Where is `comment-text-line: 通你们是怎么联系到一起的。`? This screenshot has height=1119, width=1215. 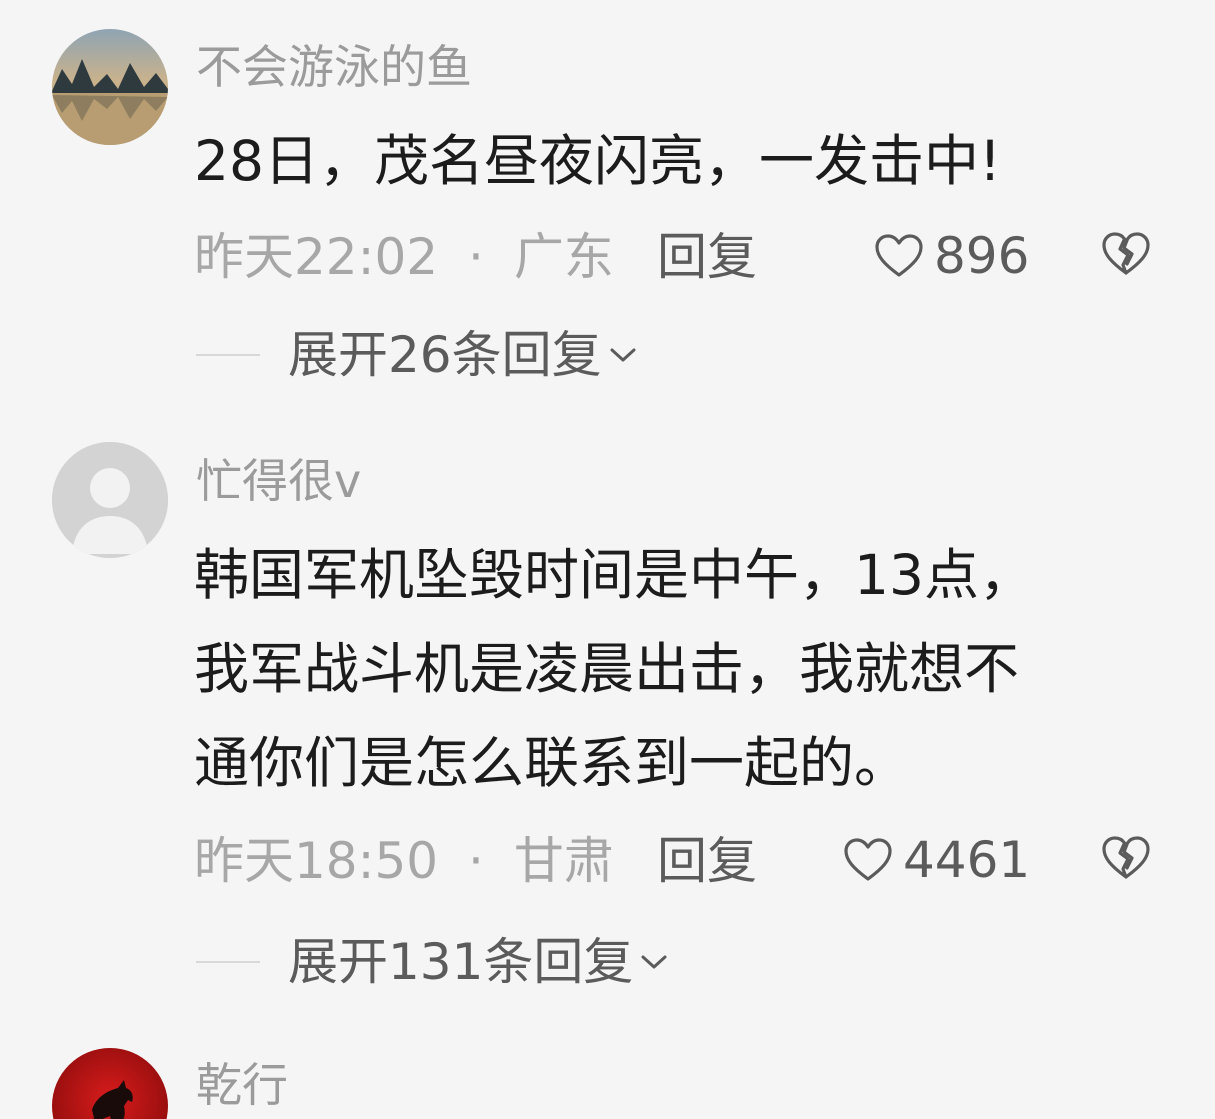
comment-text-line: 通你们是怎么联系到一起的。 is located at coordinates (552, 763).